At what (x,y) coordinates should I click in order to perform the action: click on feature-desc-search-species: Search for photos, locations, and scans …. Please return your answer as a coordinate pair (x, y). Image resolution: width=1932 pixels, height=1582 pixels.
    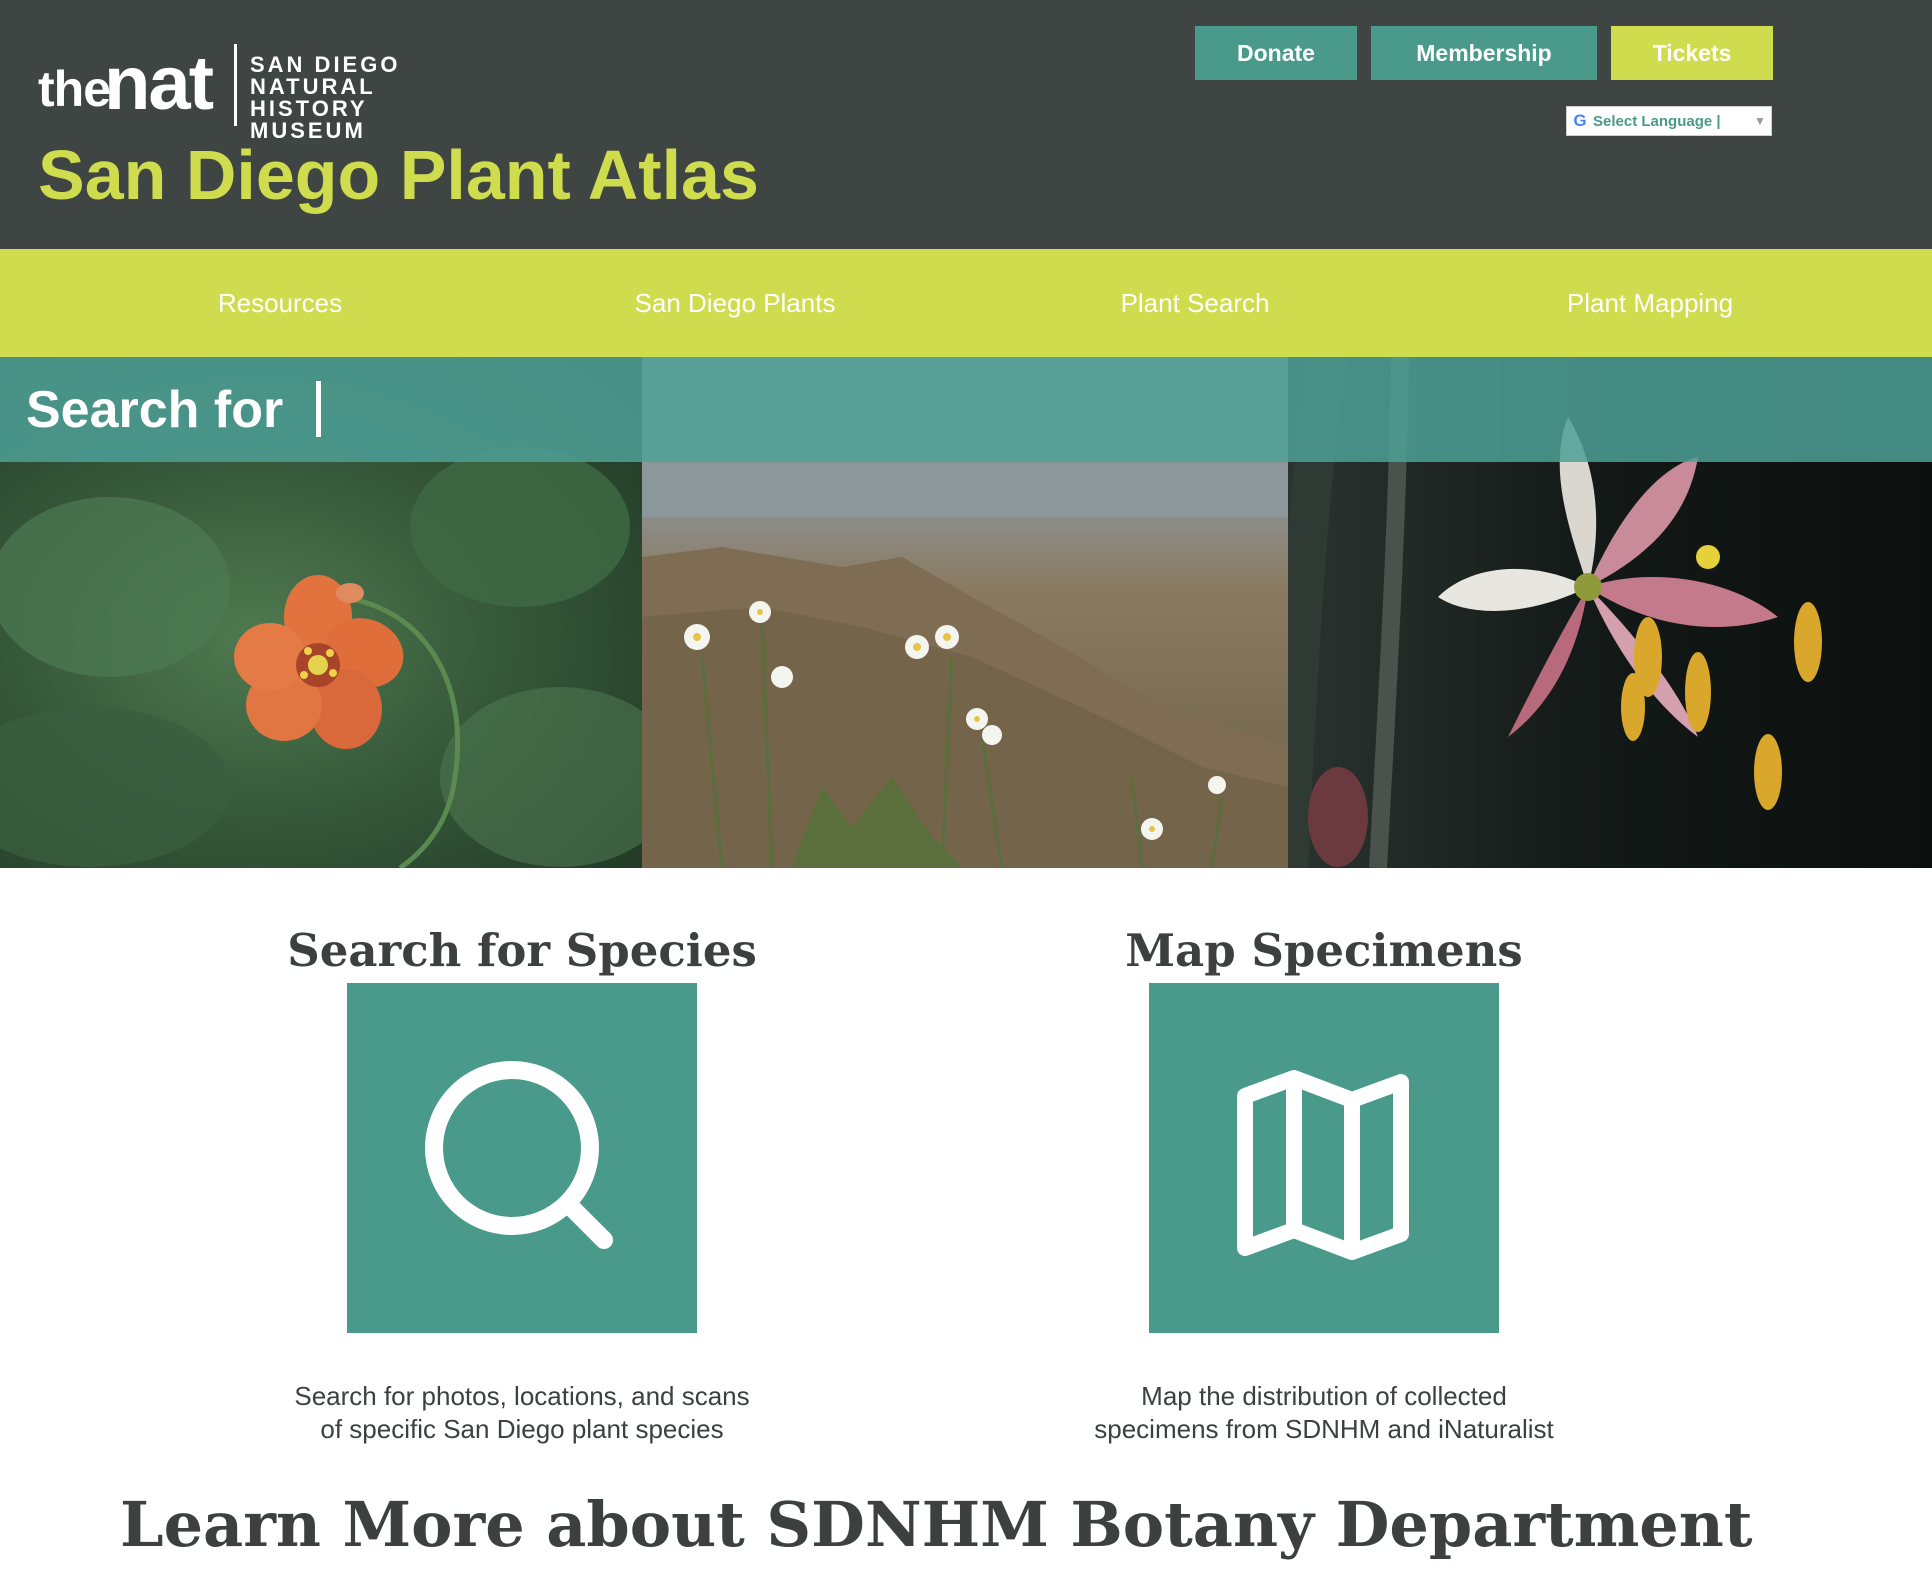
    Looking at the image, I should click on (522, 1413).